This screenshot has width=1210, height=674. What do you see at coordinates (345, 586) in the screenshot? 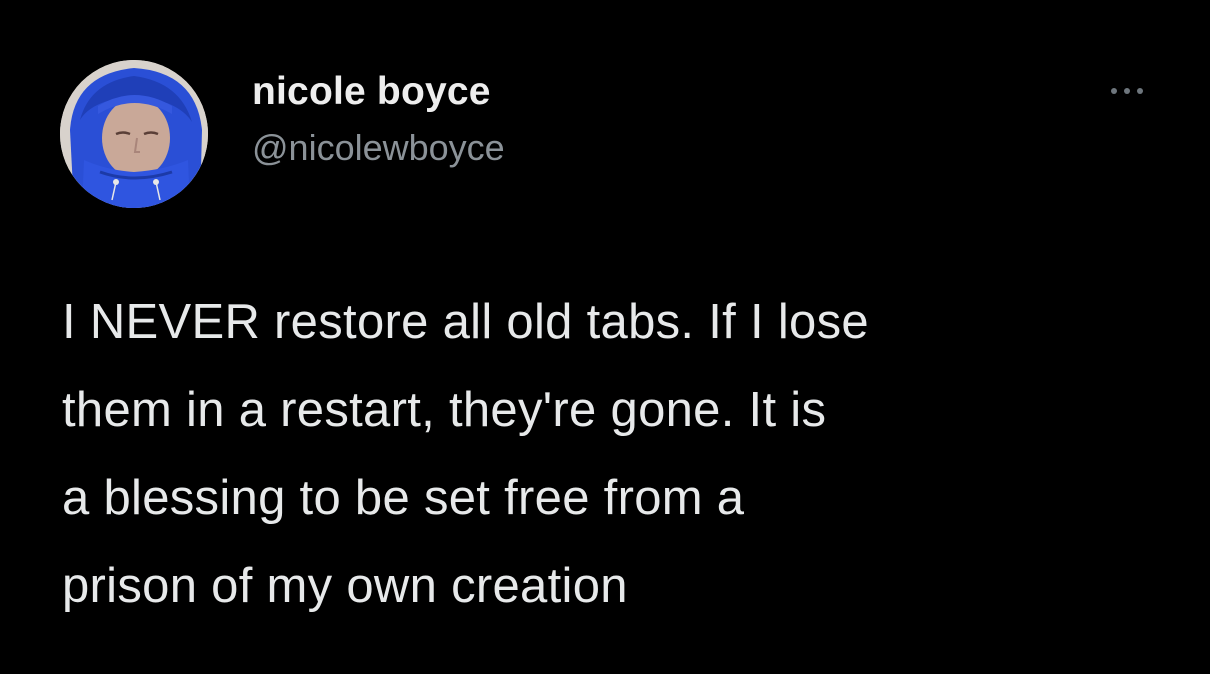
I see `tweet-text-line: prison of my own creation` at bounding box center [345, 586].